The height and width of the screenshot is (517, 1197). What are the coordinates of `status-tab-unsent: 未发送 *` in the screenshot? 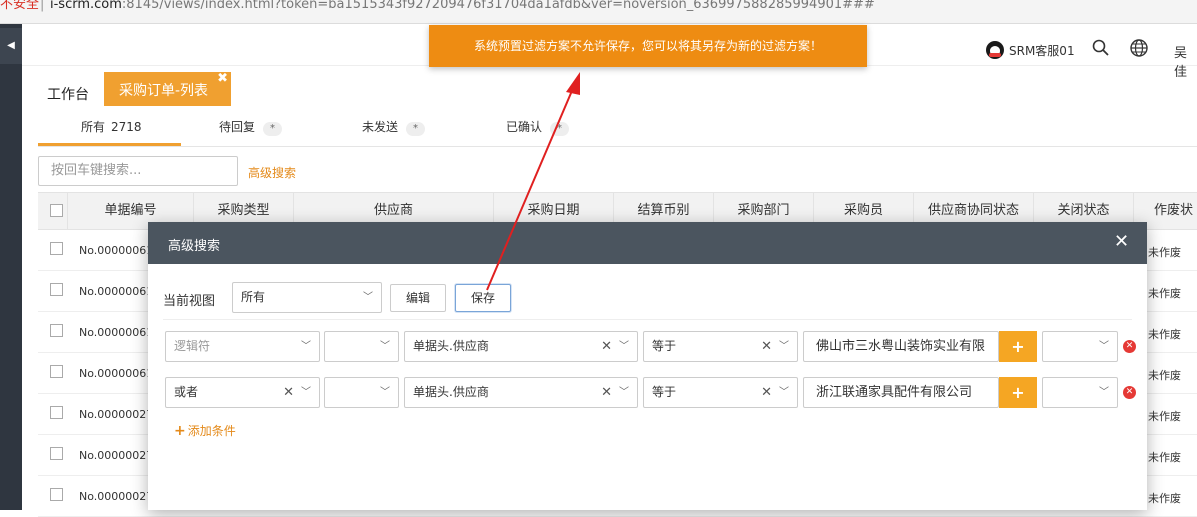 It's located at (394, 127).